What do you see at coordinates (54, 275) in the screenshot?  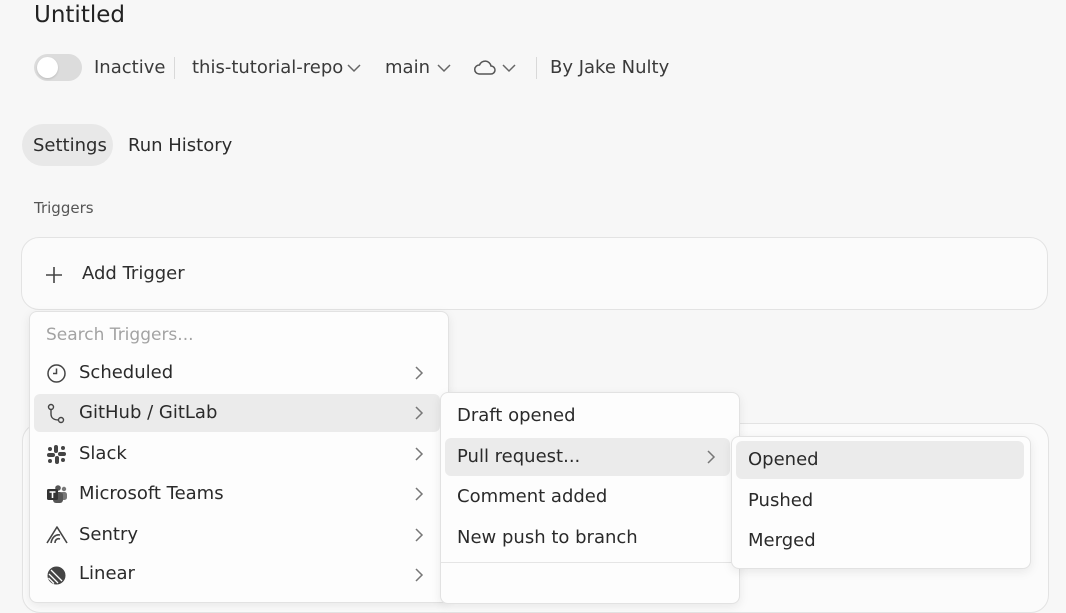 I see `plus-icon` at bounding box center [54, 275].